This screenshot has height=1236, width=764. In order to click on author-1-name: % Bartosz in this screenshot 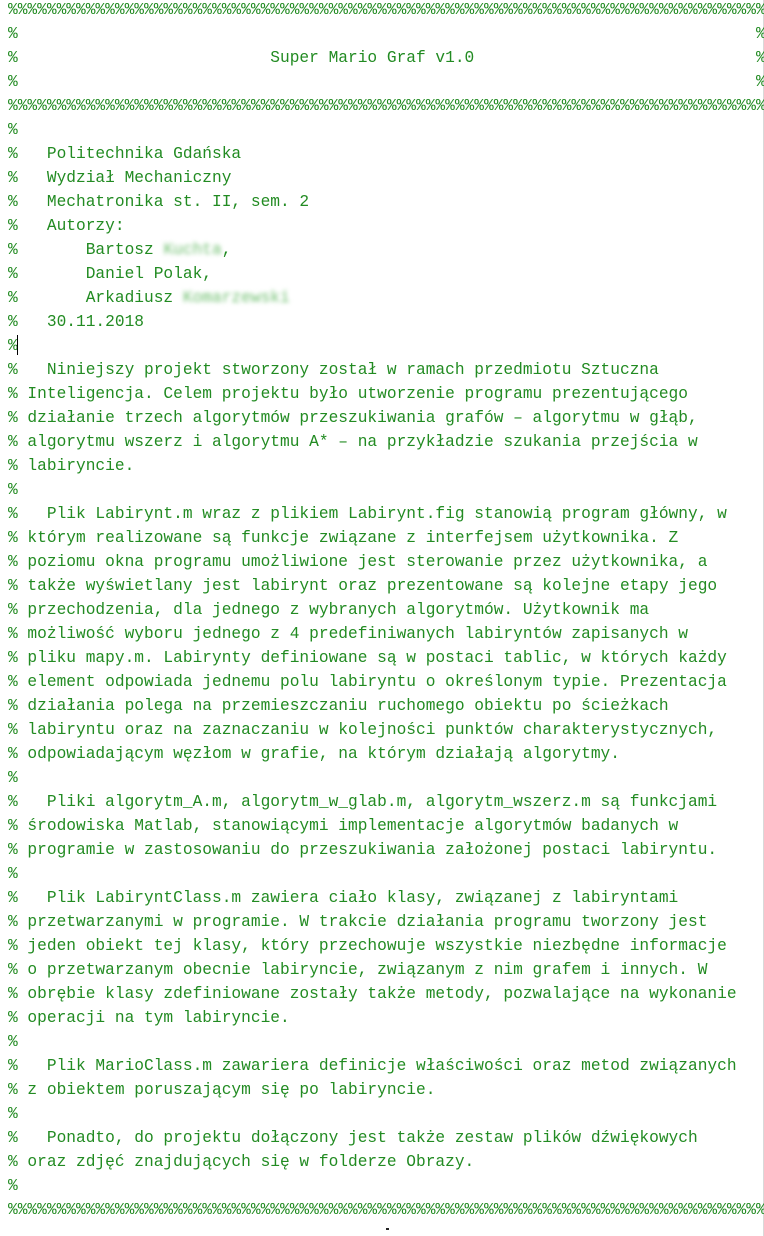, I will do `click(86, 250)`.